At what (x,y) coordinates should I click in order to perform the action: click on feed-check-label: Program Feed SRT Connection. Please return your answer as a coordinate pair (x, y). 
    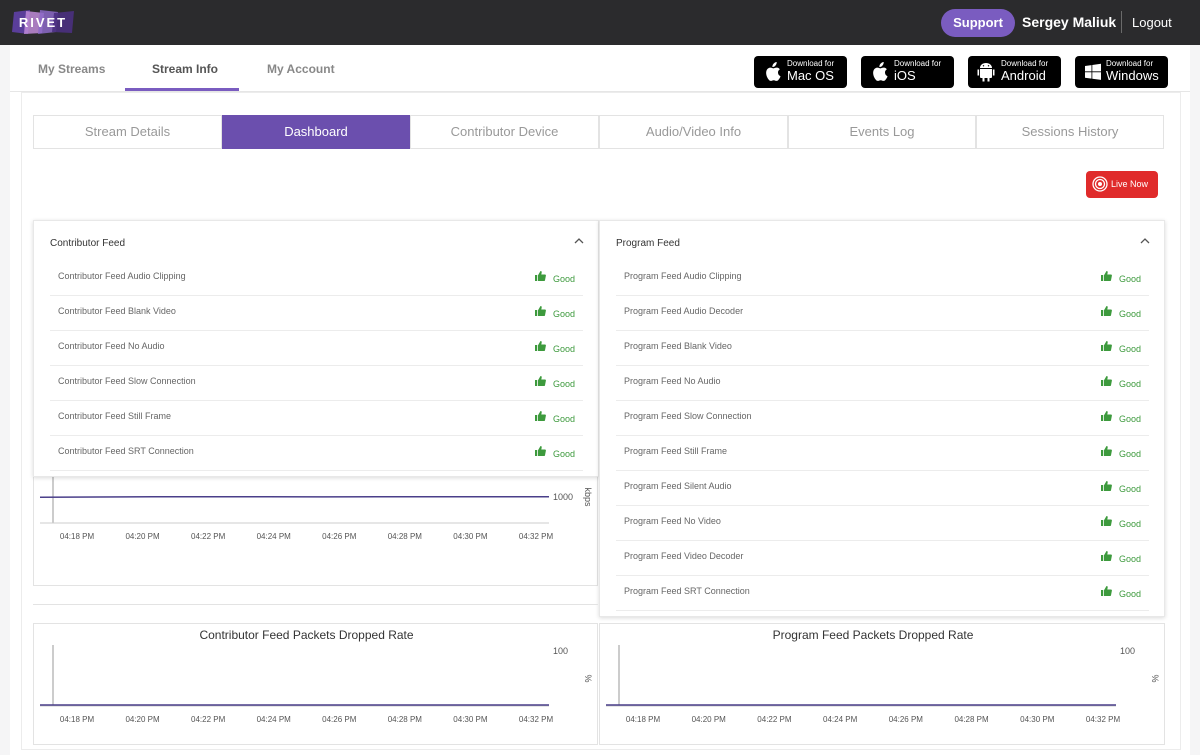
    Looking at the image, I should click on (687, 591).